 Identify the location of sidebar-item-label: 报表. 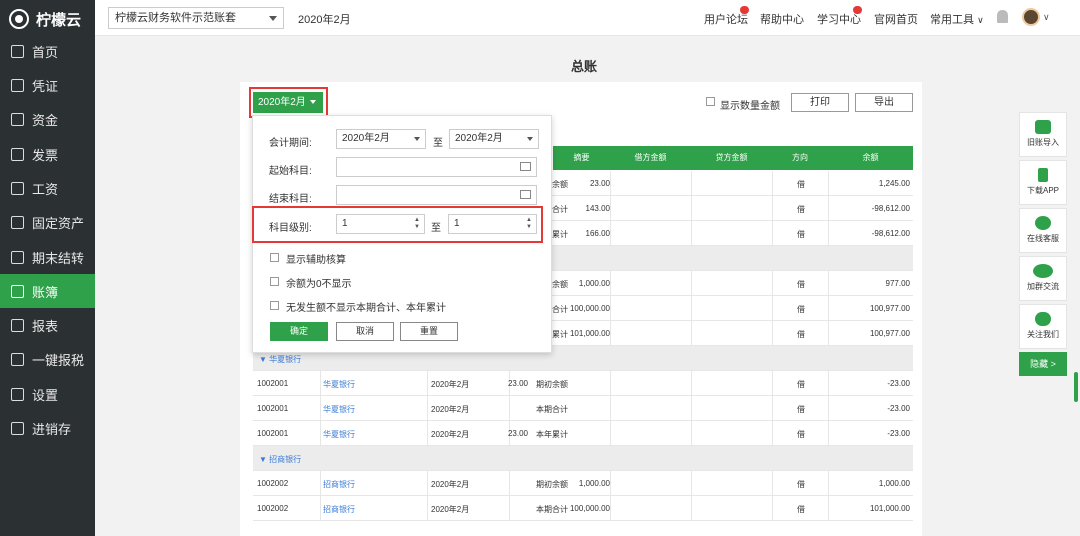
(45, 326).